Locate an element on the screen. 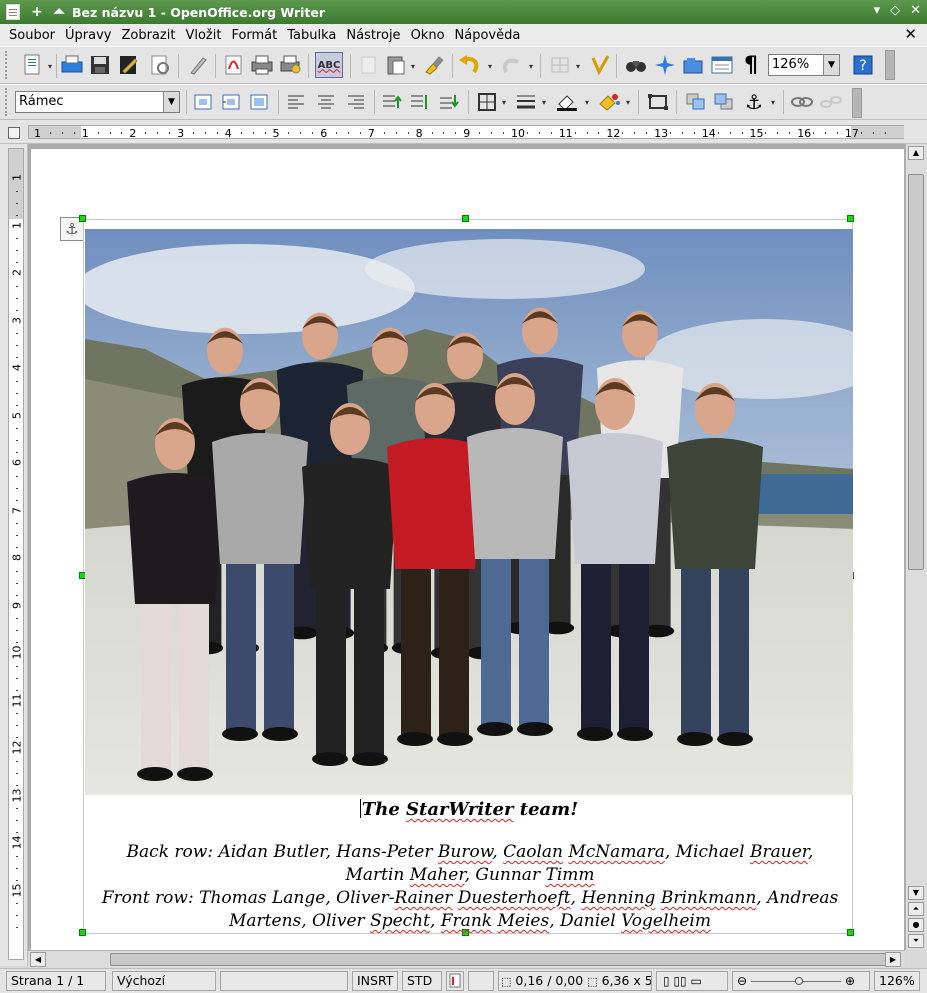 The height and width of the screenshot is (993, 927). book-view-icon: ▭ is located at coordinates (695, 981).